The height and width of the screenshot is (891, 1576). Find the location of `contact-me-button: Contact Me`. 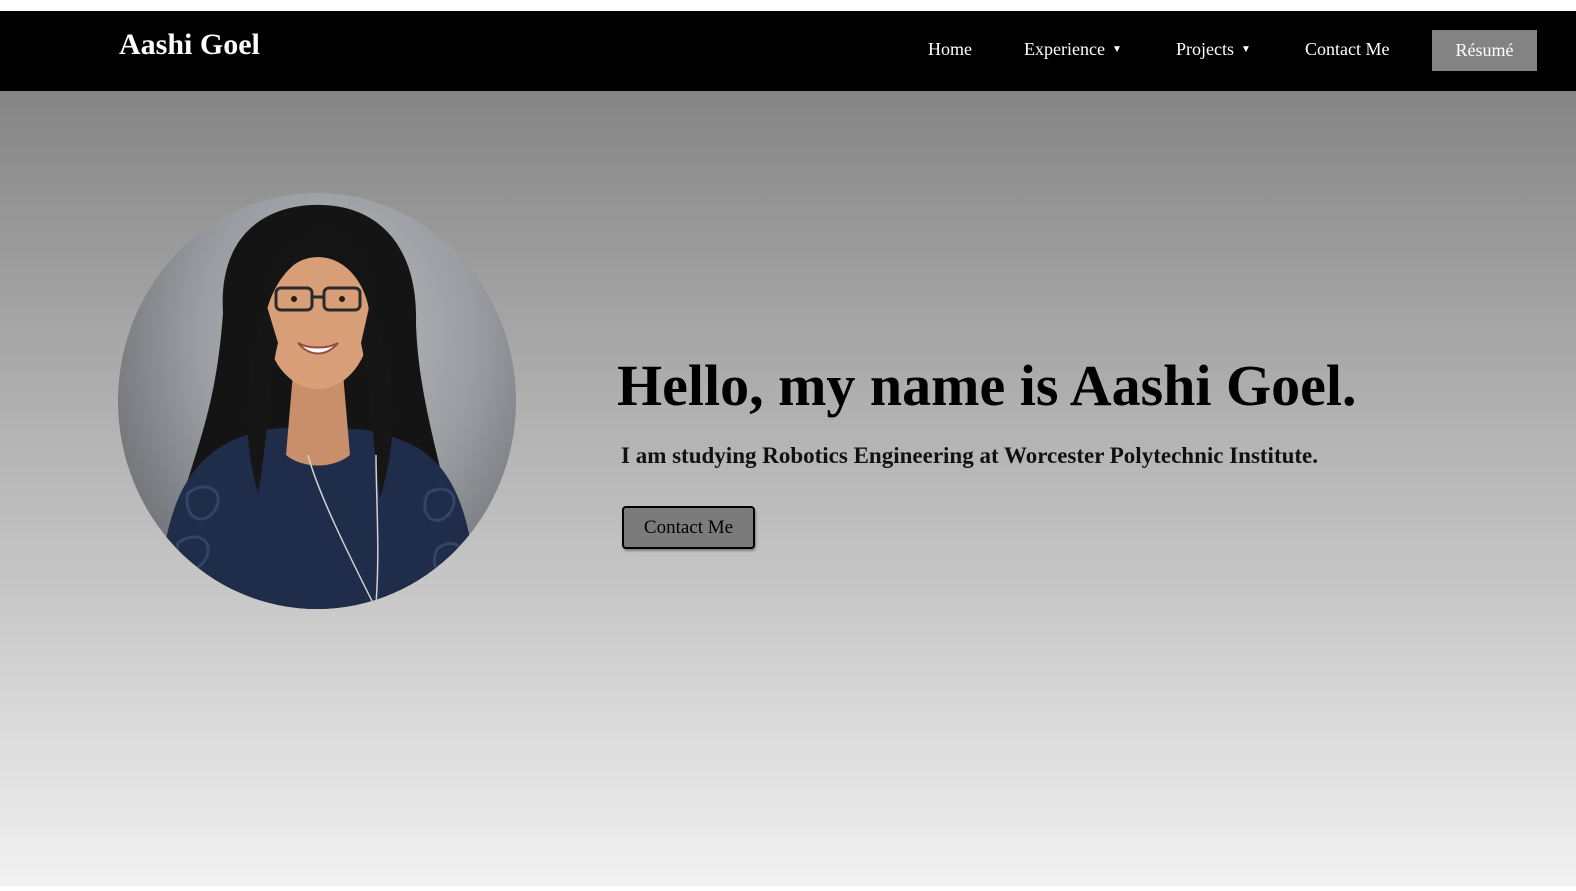

contact-me-button: Contact Me is located at coordinates (688, 527).